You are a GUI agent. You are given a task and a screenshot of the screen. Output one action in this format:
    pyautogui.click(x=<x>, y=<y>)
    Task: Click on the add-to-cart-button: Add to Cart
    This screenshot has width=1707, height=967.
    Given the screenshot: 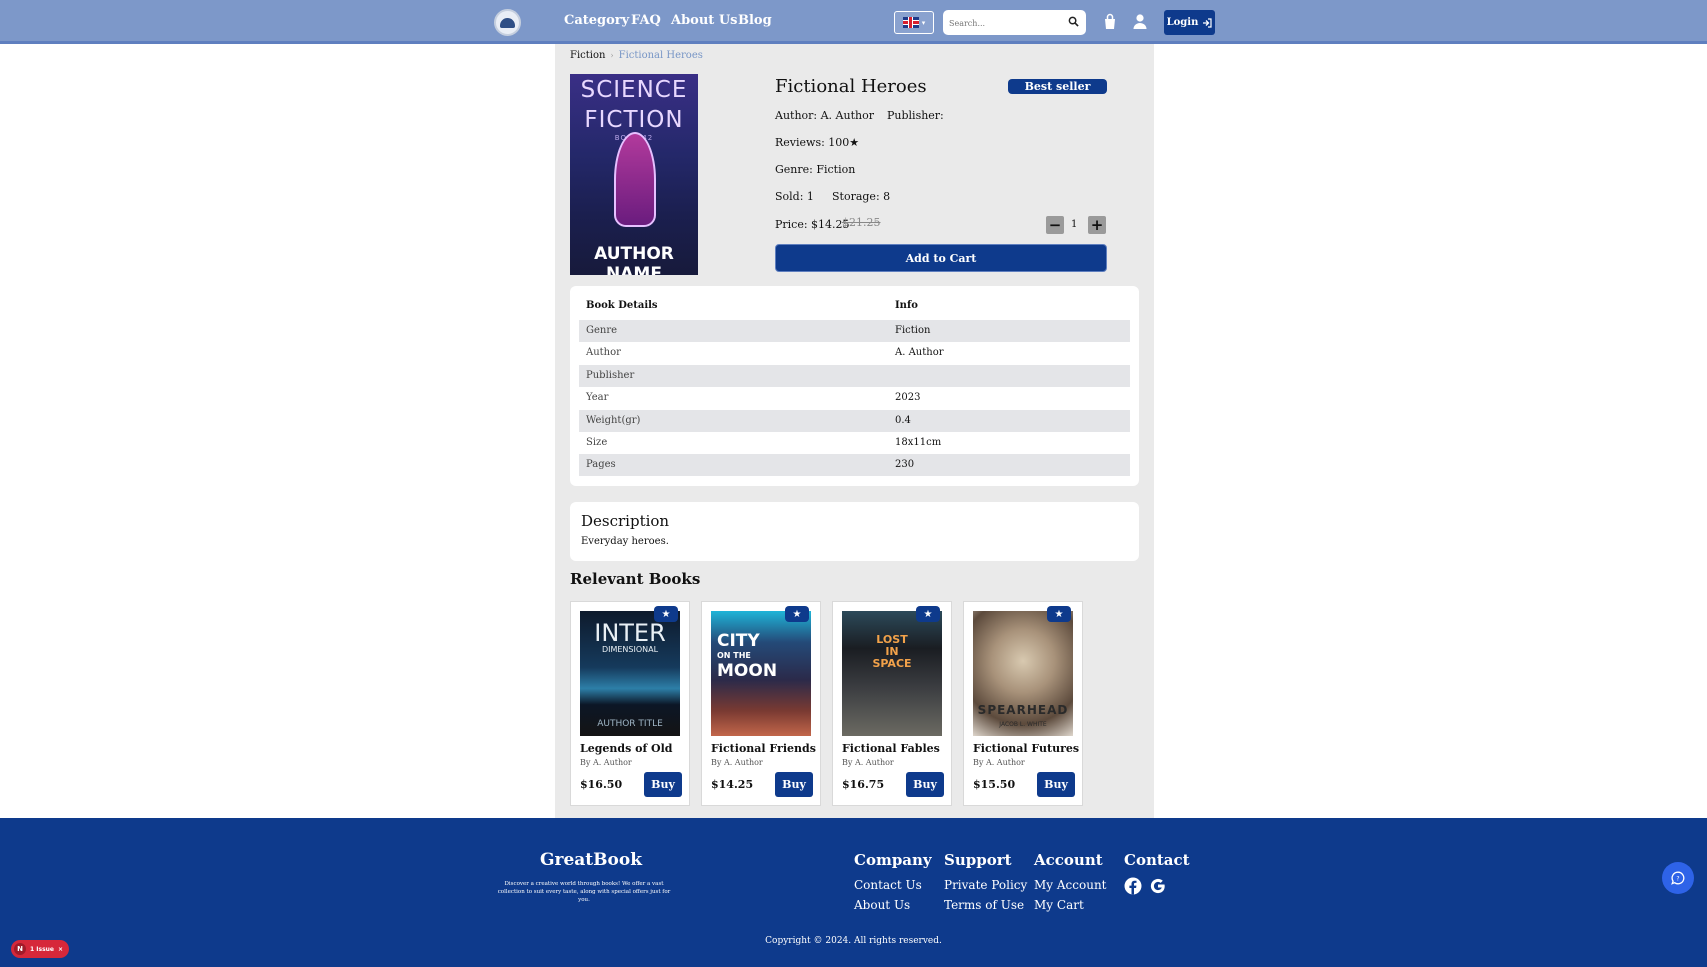 What is the action you would take?
    pyautogui.click(x=941, y=258)
    